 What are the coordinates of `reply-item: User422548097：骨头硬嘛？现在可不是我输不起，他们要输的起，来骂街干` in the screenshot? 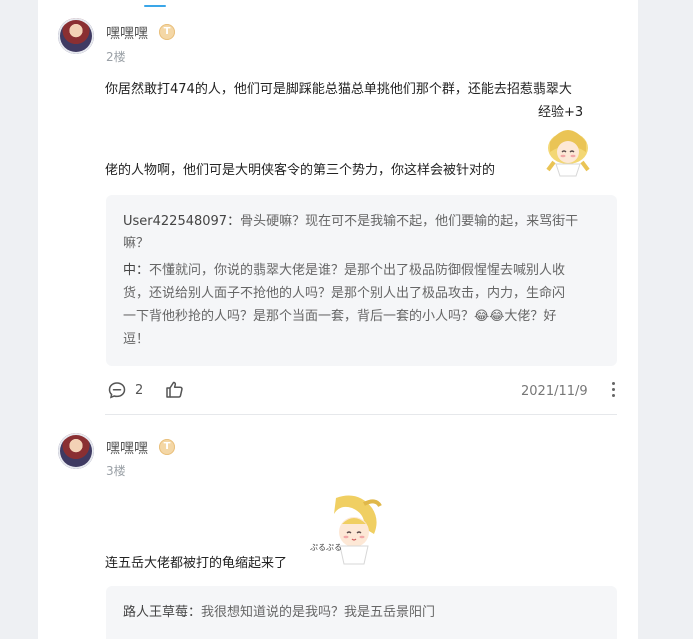 It's located at (350, 221).